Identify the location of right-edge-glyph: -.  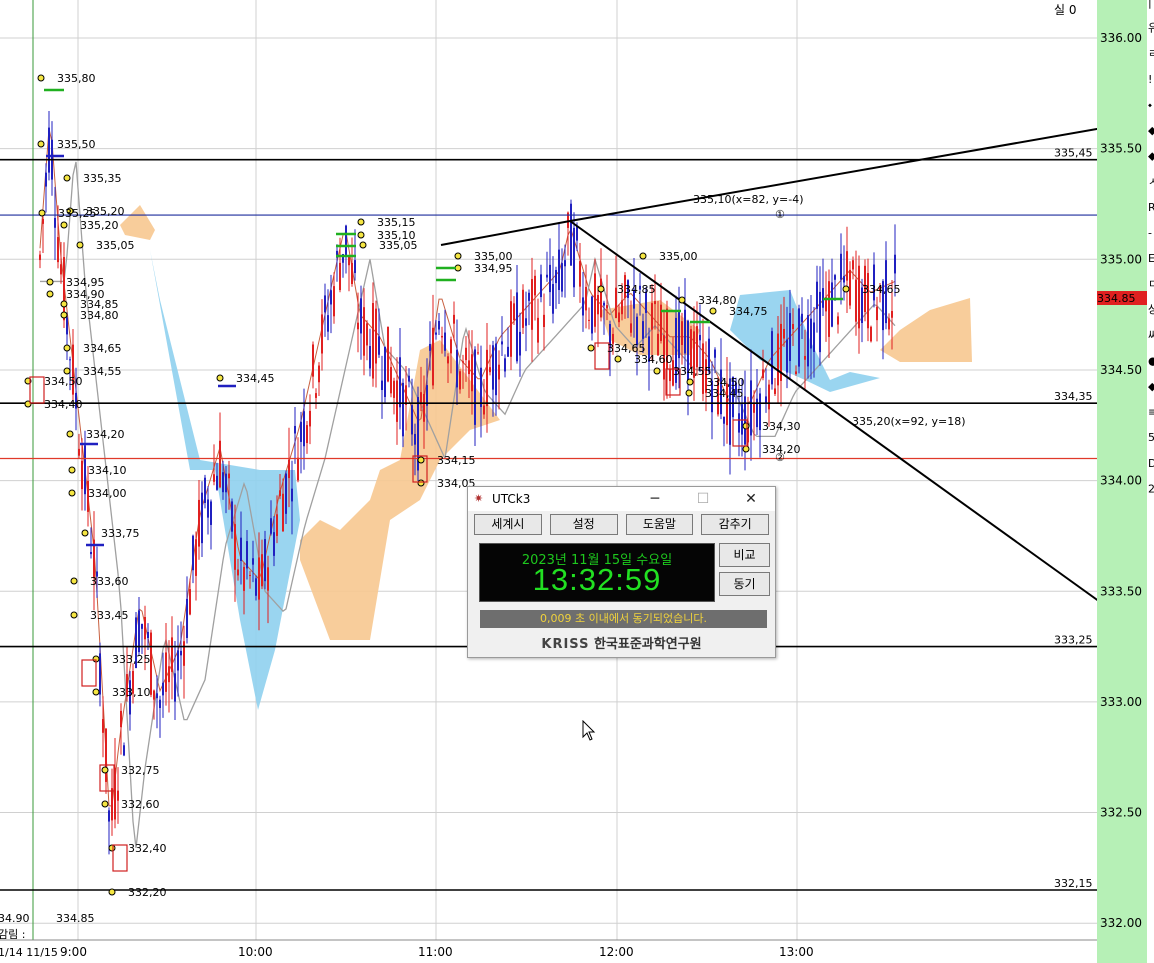
(1150, 232).